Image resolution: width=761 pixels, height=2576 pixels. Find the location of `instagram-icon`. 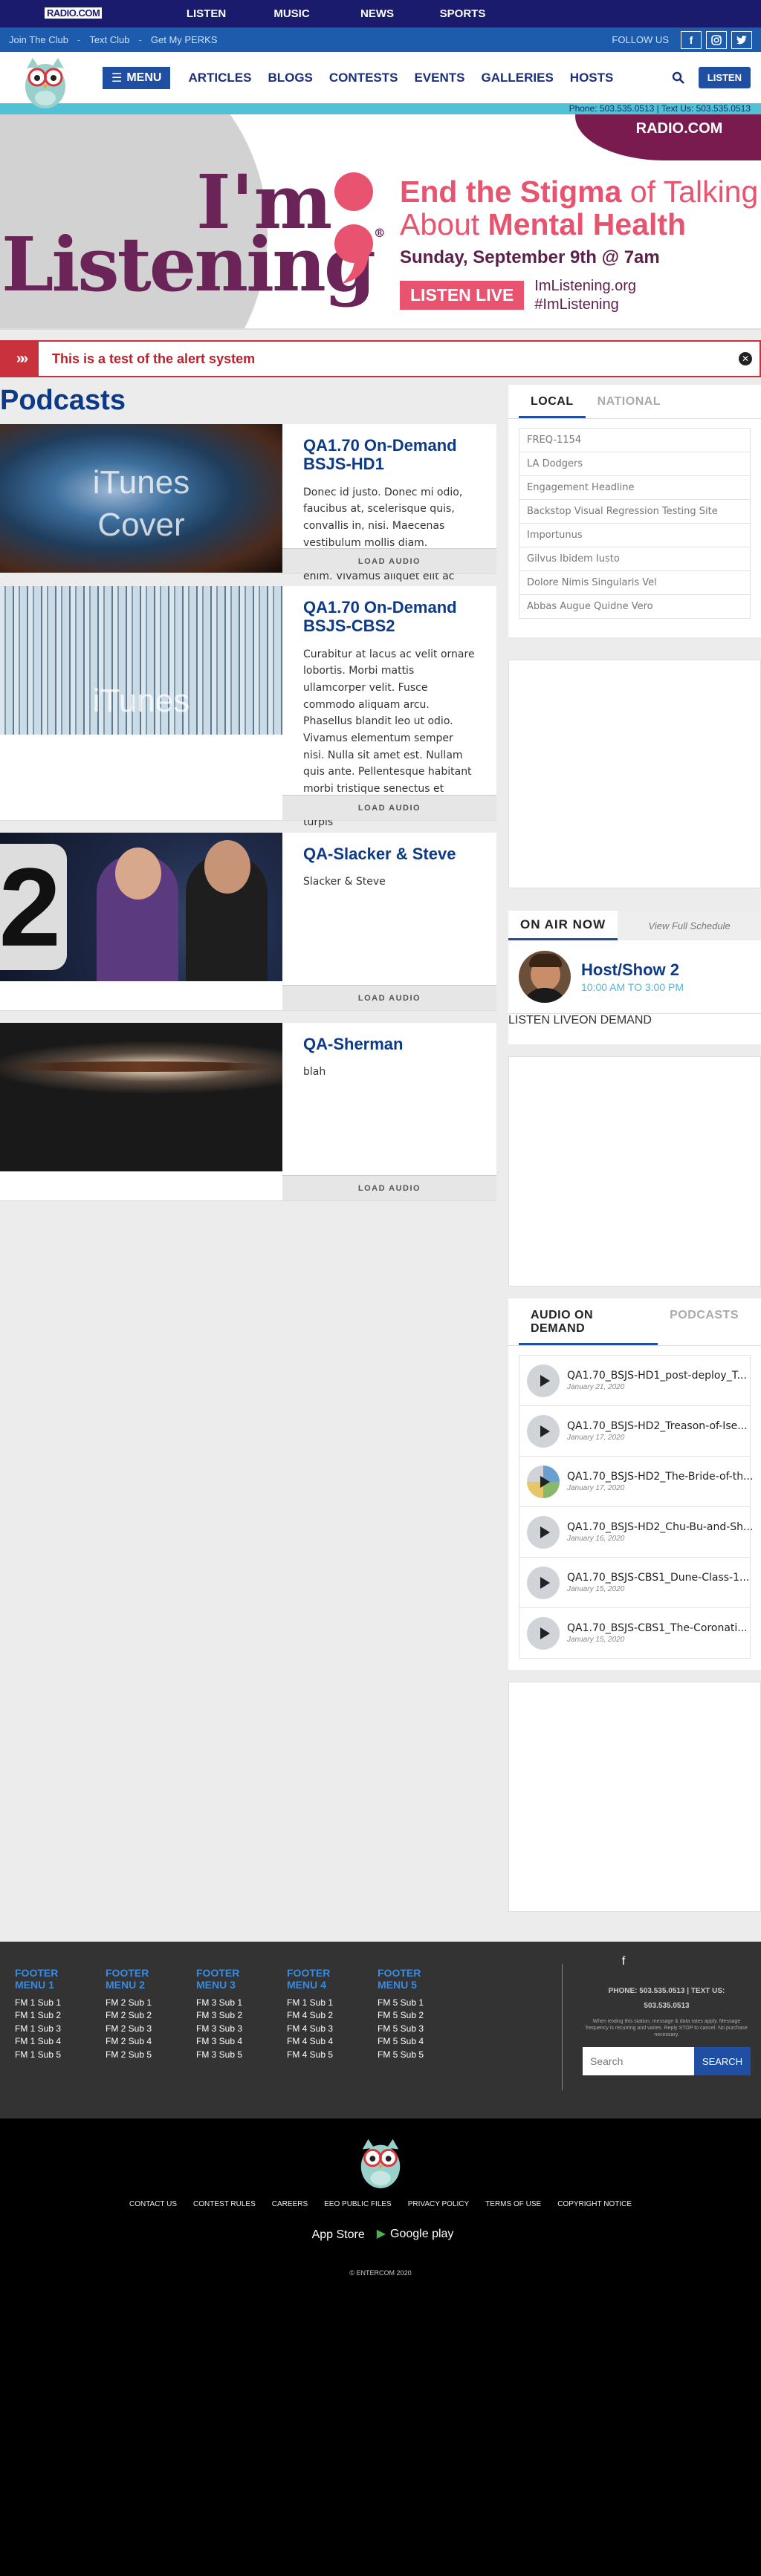

instagram-icon is located at coordinates (661, 1963).